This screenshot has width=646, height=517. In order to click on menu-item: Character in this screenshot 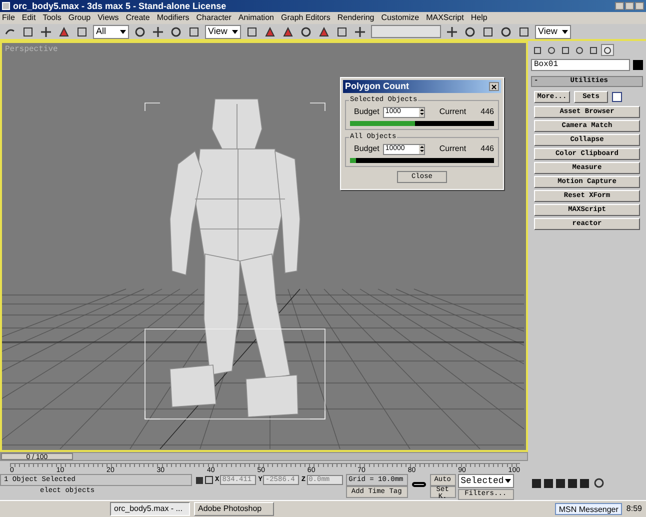, I will do `click(214, 18)`.